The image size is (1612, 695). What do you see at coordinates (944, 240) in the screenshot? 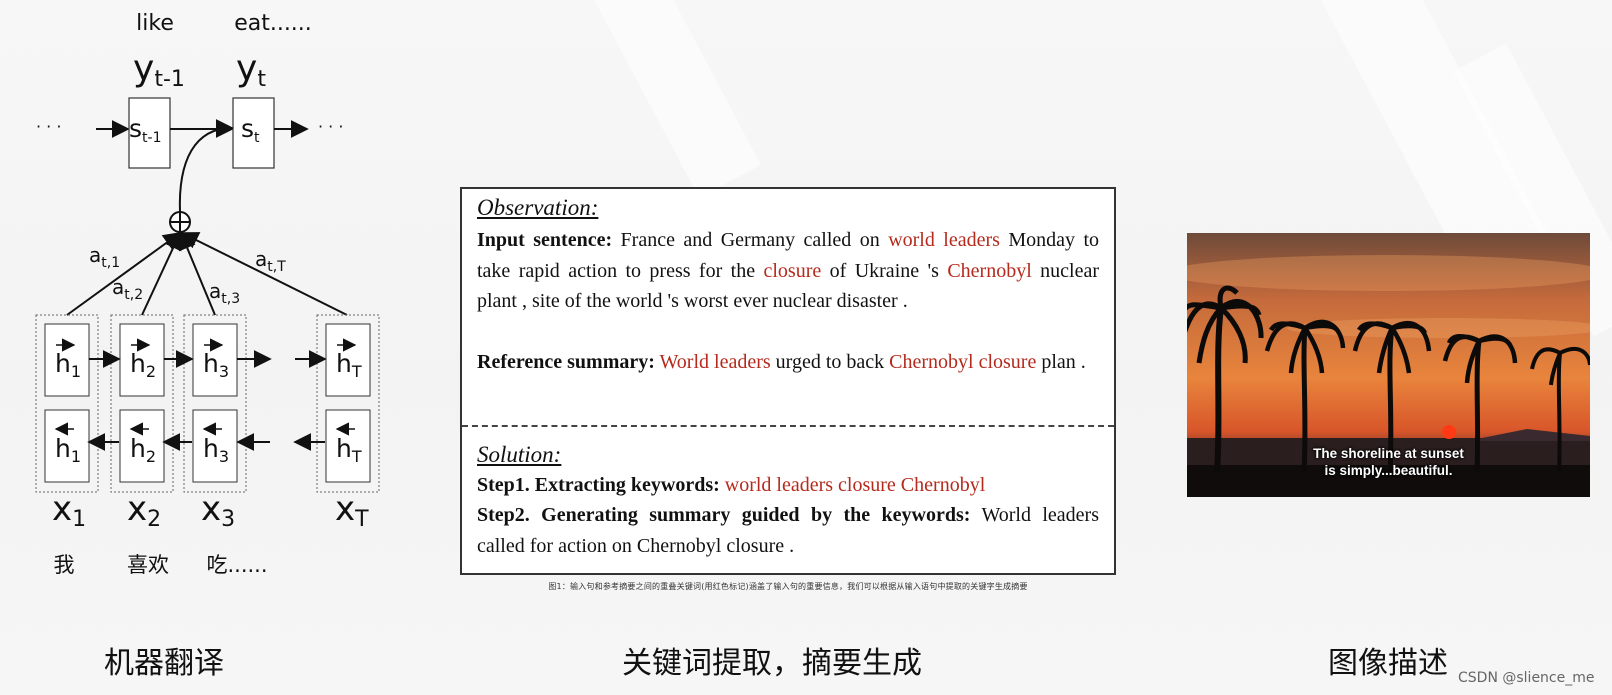
I see `keyword-highlight: world leaders` at bounding box center [944, 240].